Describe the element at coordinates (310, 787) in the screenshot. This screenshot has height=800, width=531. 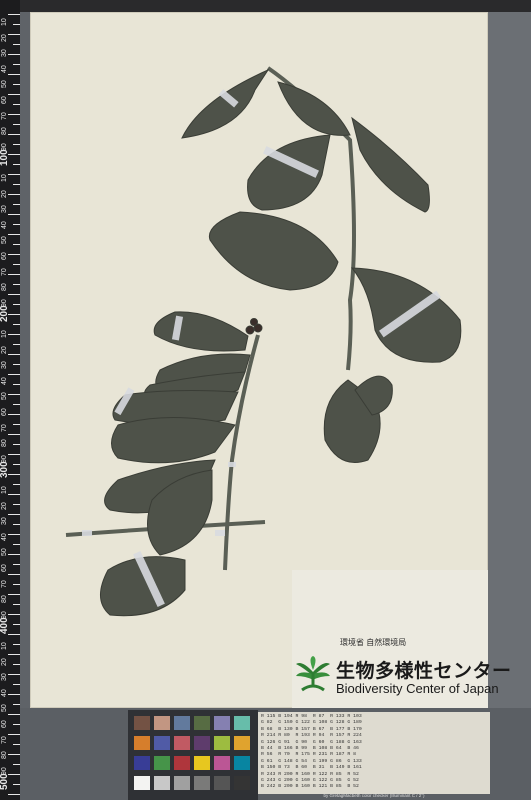
I see `color-table-row: B 242 B 200 B 160 B 121 B 85 B 52` at that location.